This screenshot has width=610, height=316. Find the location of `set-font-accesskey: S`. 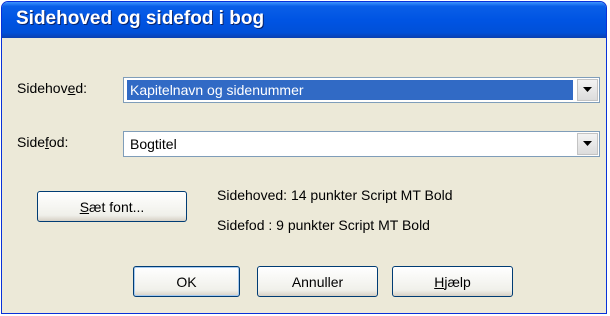

set-font-accesskey: S is located at coordinates (84, 206).